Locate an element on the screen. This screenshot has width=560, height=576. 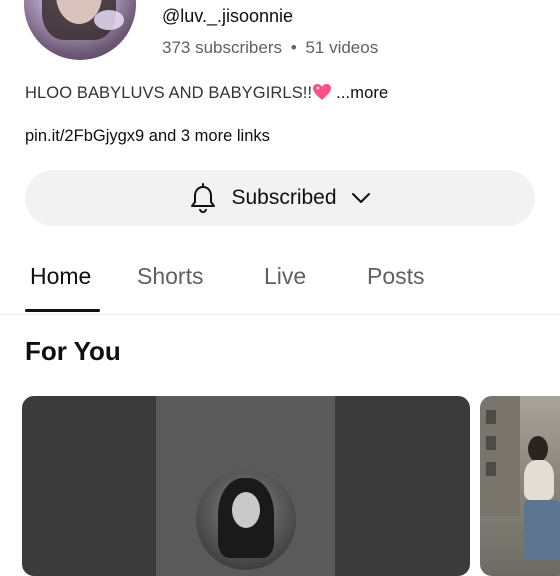
channel-handle: @luv._.jisoonnie is located at coordinates (228, 16).